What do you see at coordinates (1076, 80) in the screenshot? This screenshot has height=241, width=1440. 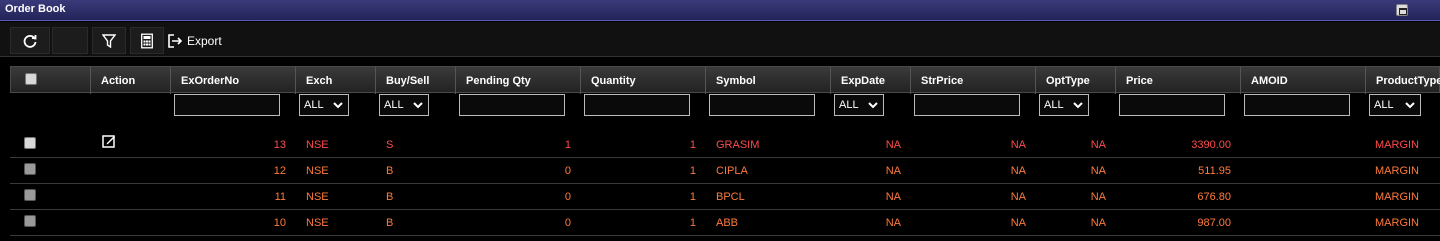 I see `header-opttype: OptType` at bounding box center [1076, 80].